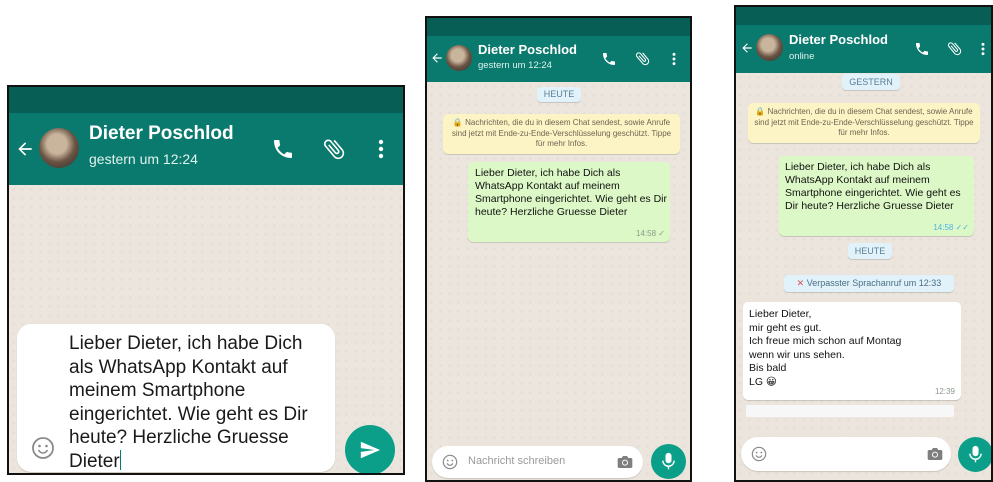 This screenshot has height=482, width=993. I want to click on missed-call-icon: ✕, so click(800, 283).